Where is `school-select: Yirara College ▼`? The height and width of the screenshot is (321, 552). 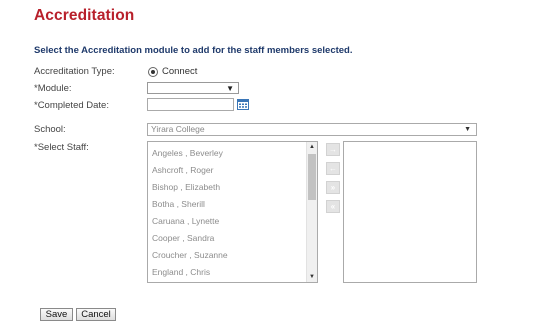
school-select: Yirara College ▼ is located at coordinates (312, 129).